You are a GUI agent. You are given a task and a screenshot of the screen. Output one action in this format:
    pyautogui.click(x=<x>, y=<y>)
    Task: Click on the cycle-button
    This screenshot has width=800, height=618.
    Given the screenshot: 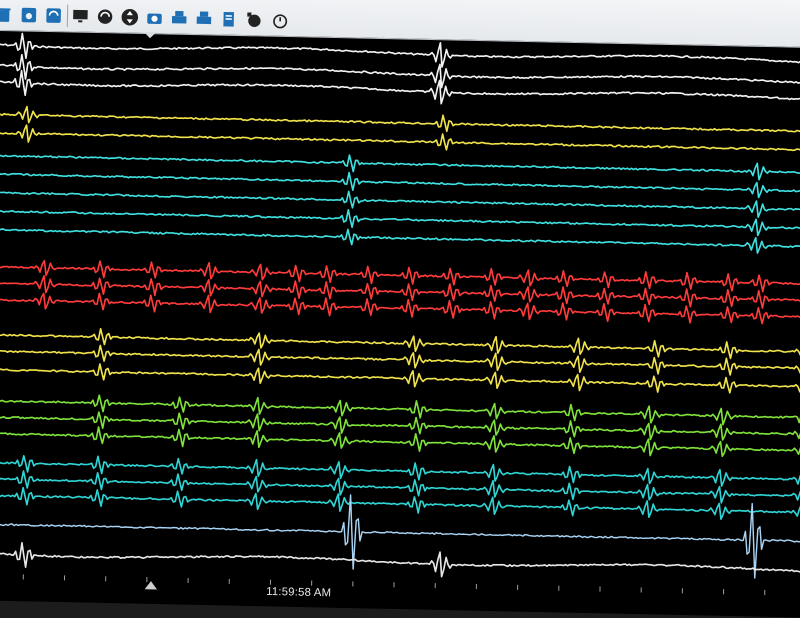 What is the action you would take?
    pyautogui.click(x=105, y=16)
    